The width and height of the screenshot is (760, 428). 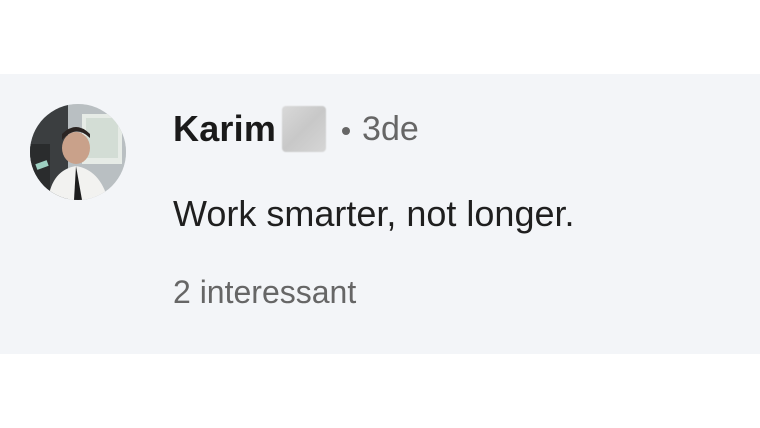 I want to click on name-redaction-icon, so click(x=304, y=129).